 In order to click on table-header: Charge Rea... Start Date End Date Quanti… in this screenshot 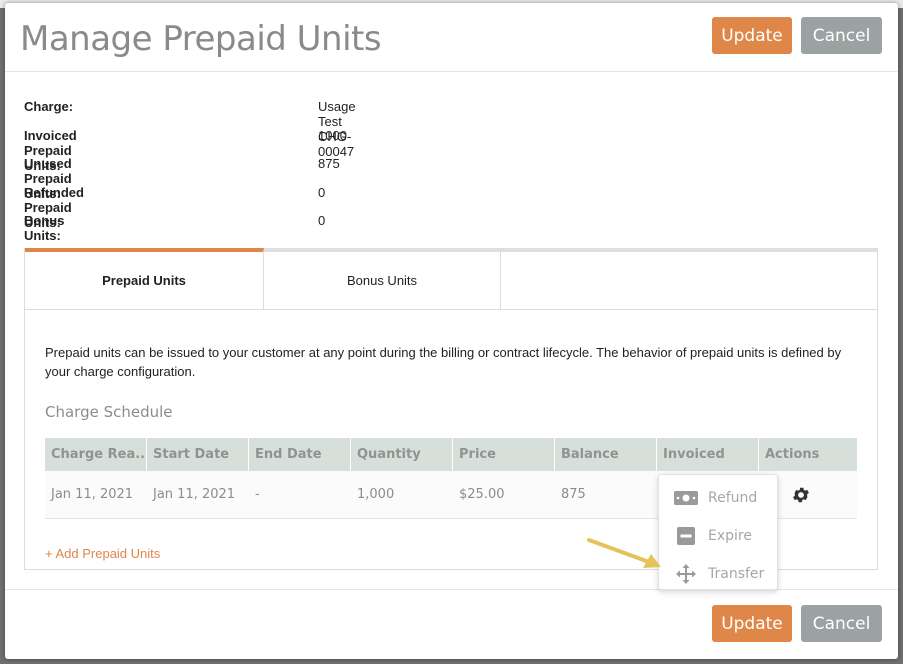, I will do `click(451, 454)`.